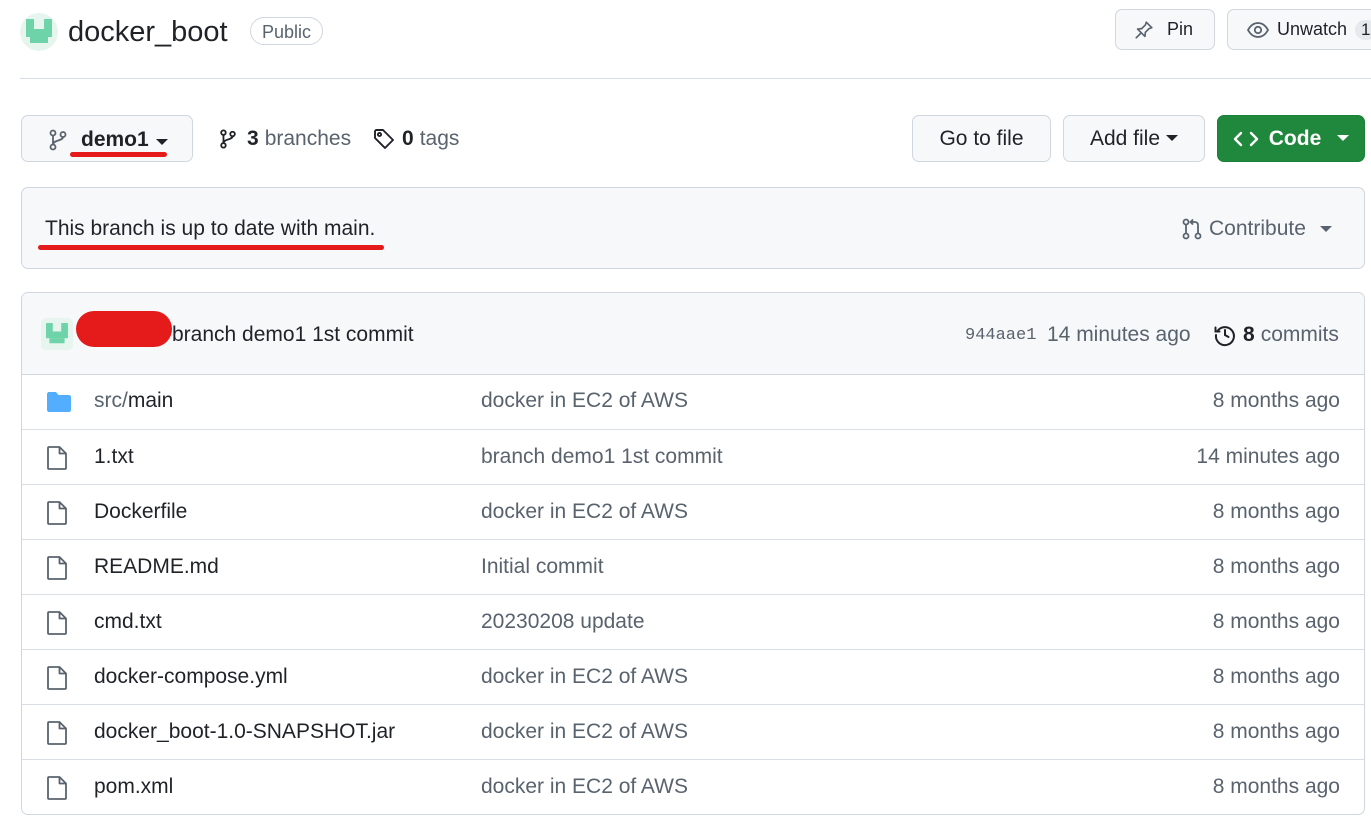  Describe the element at coordinates (1295, 138) in the screenshot. I see `code-label: Code` at that location.